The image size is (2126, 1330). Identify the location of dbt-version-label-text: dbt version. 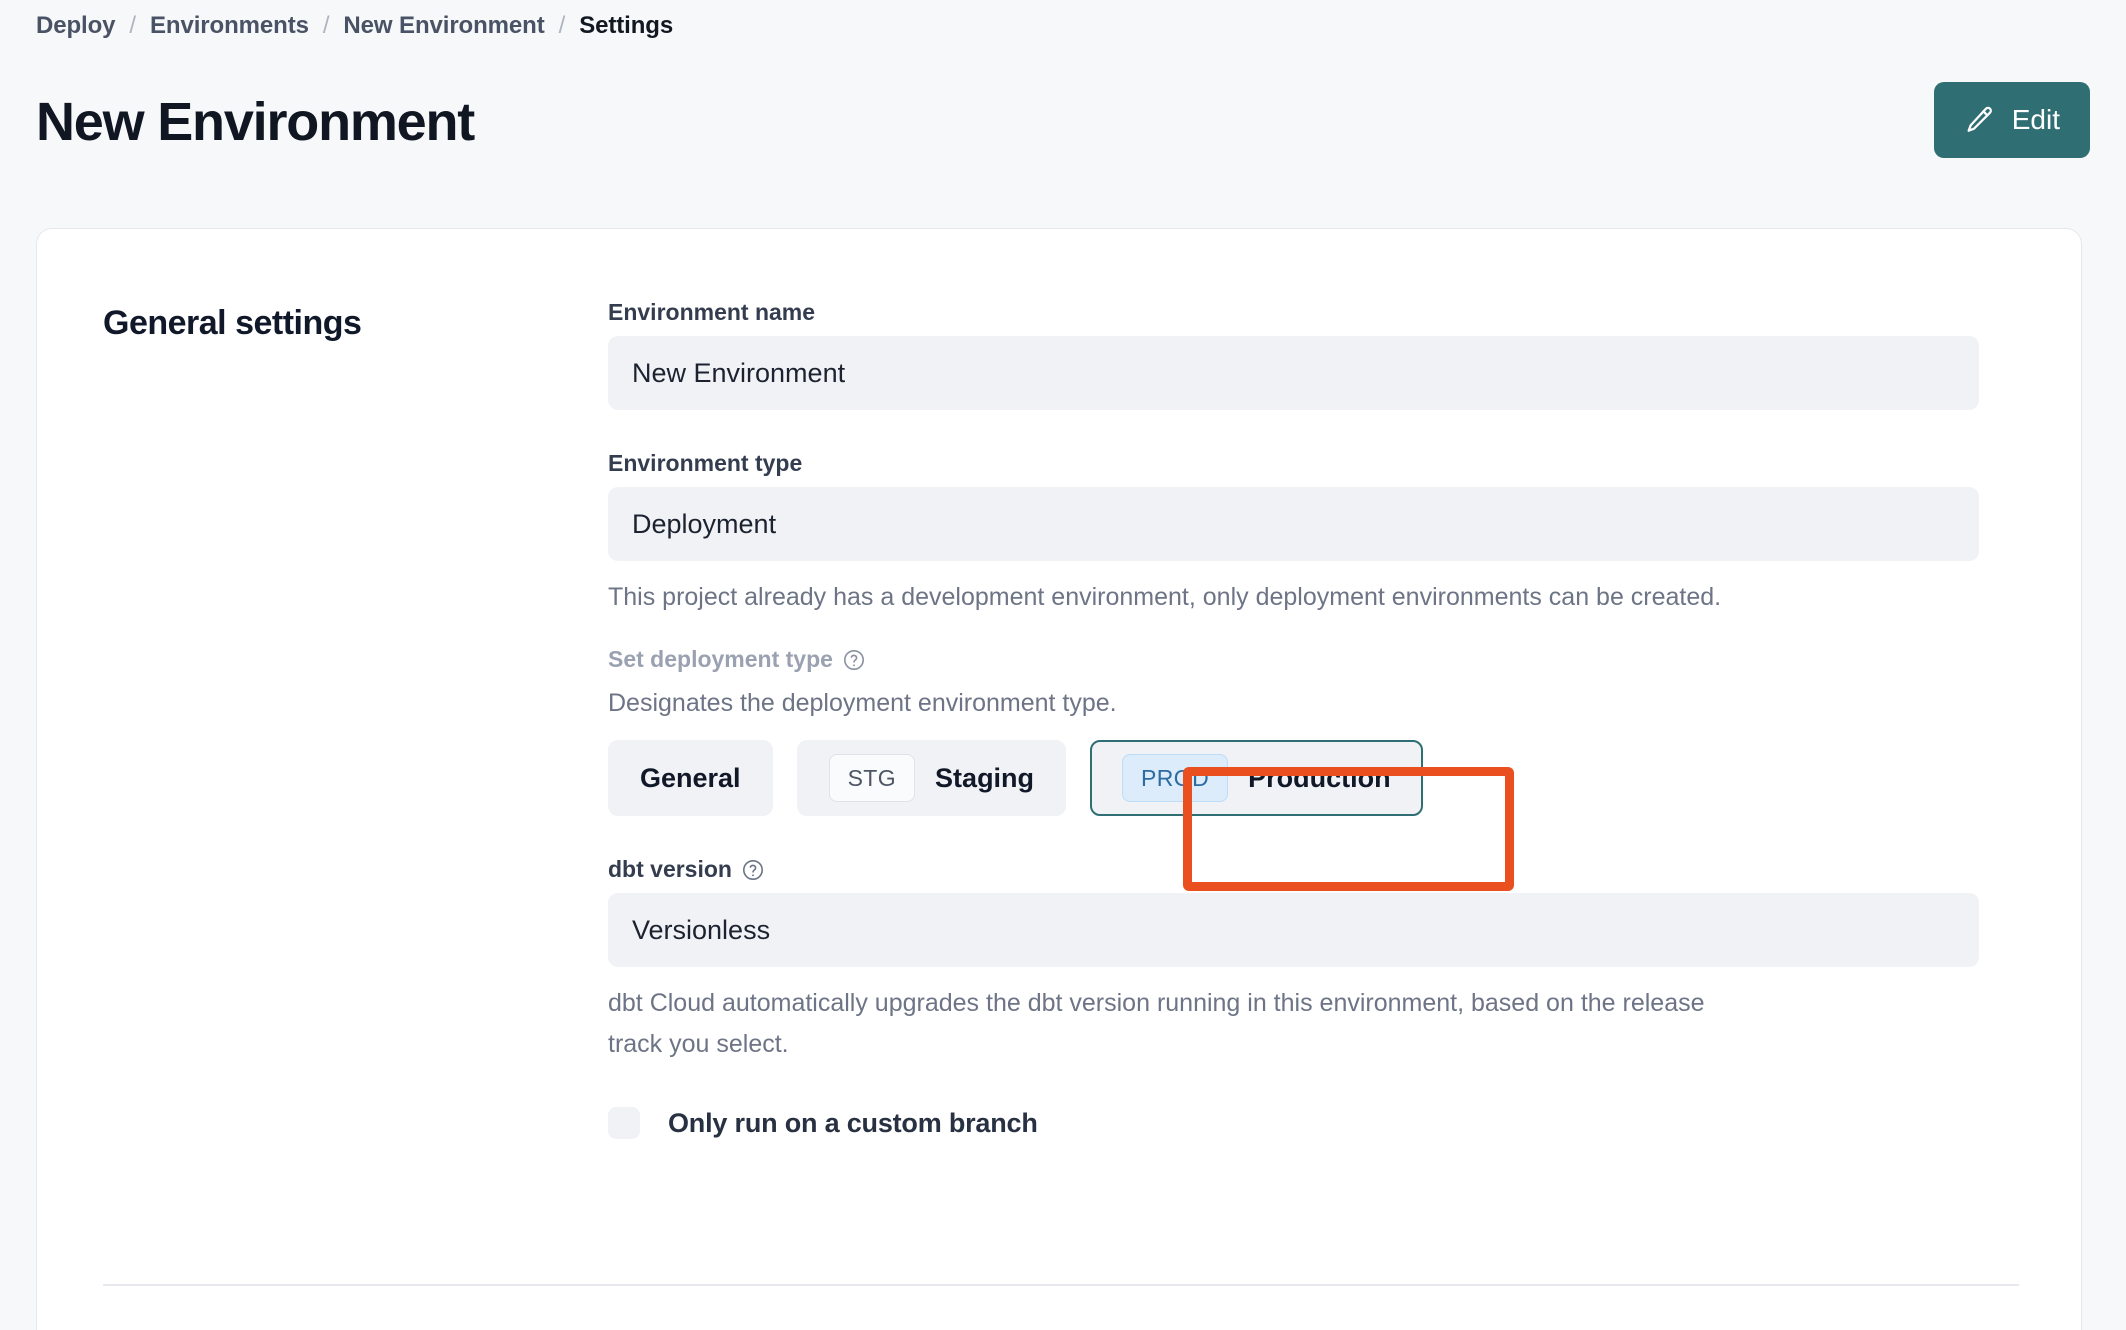
(670, 869).